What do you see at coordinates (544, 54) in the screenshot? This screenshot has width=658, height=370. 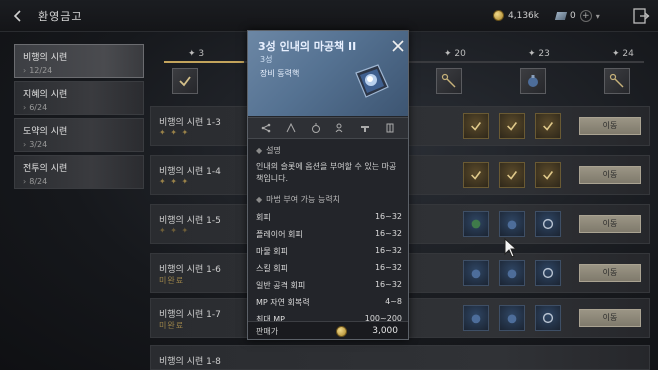 I see `milestone-value: 23` at bounding box center [544, 54].